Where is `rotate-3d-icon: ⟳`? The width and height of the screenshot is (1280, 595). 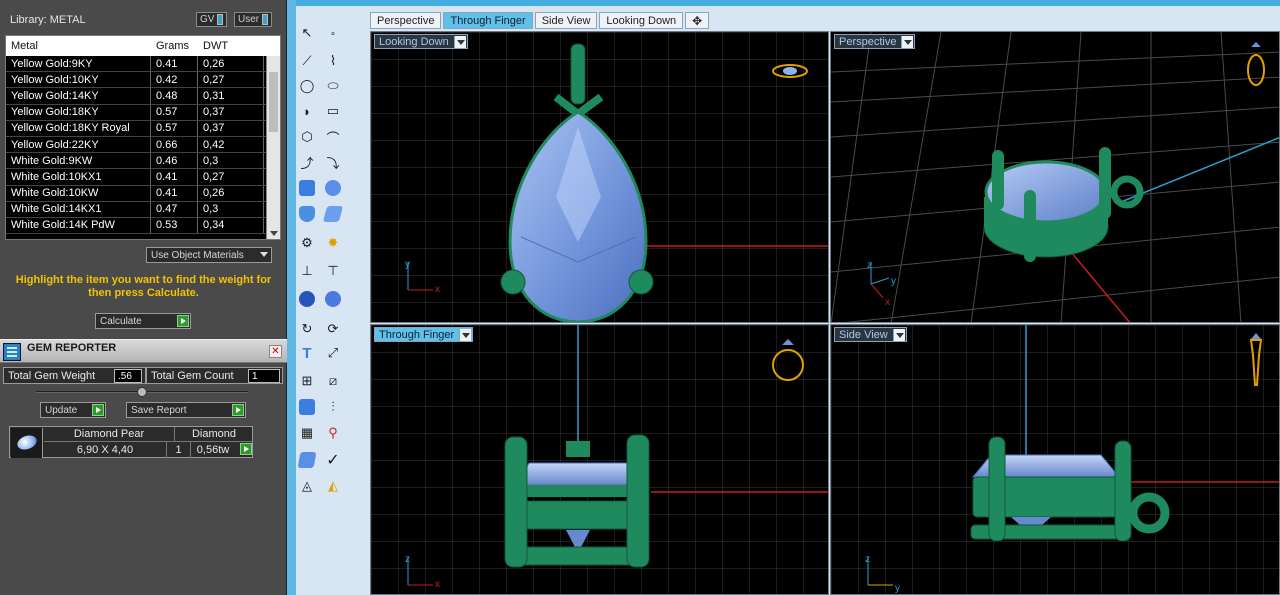
rotate-3d-icon: ⟳ is located at coordinates (333, 329).